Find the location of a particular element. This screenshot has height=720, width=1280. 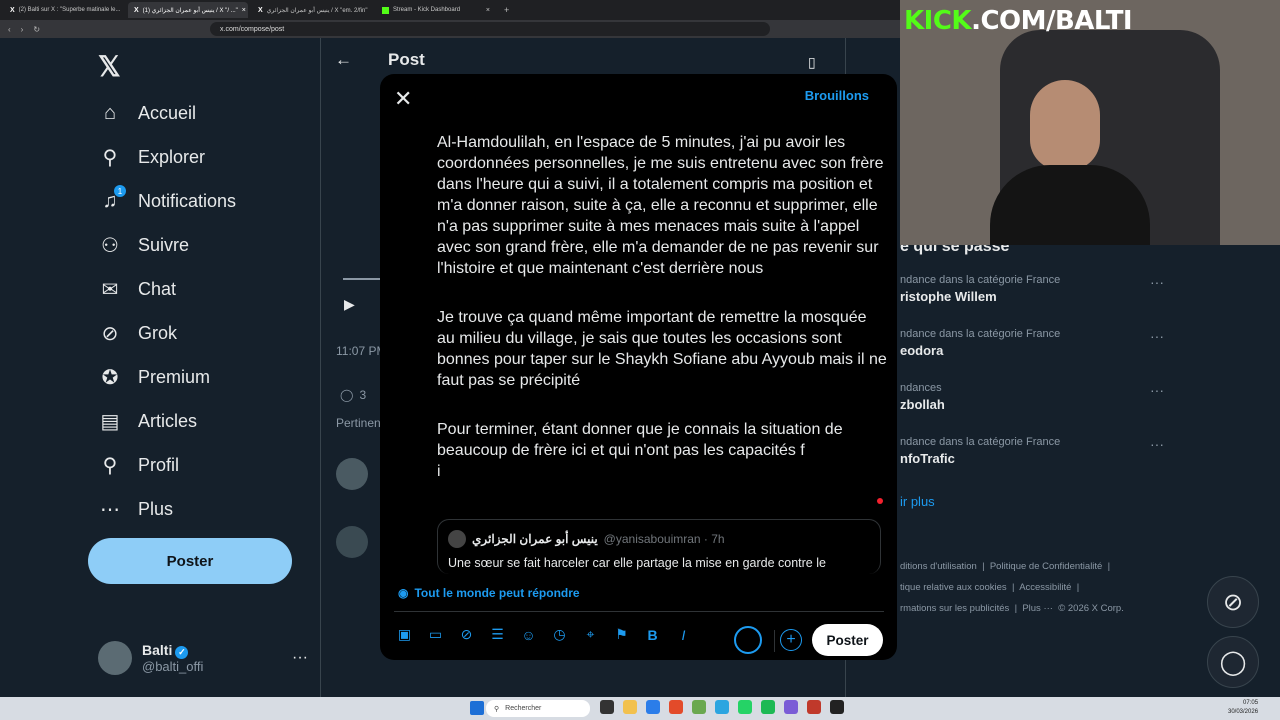

reload-icon: ↻ is located at coordinates (36, 29).